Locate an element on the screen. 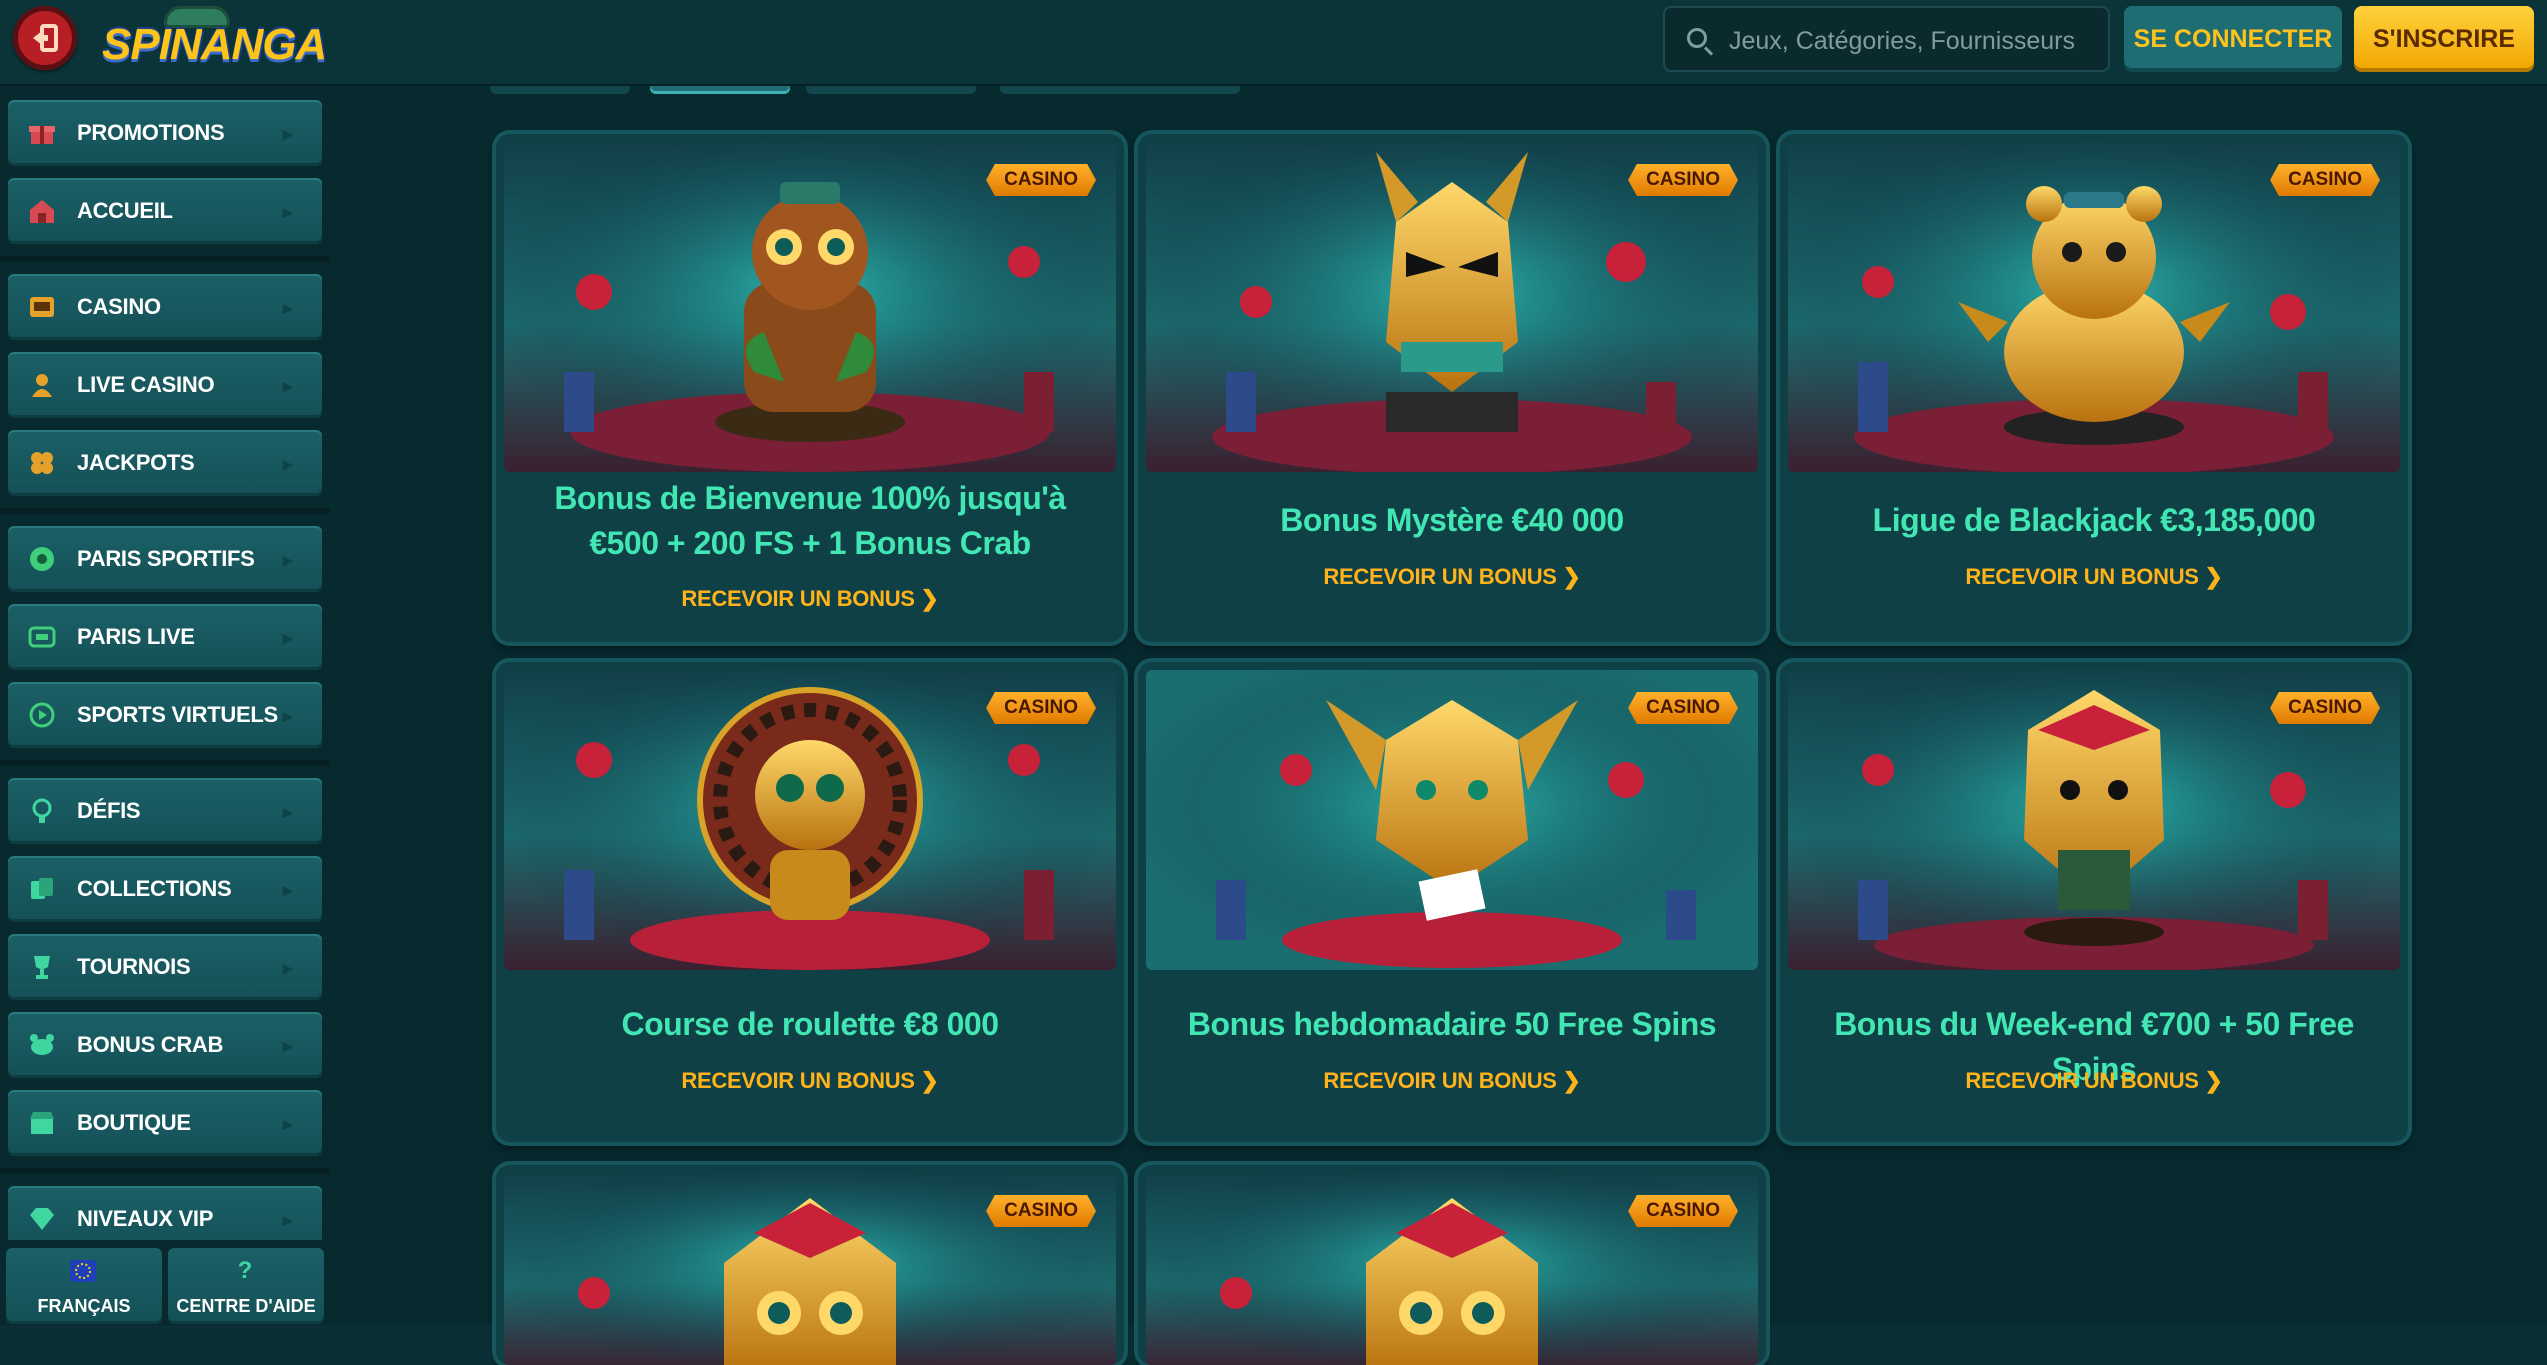 This screenshot has height=1365, width=2547. promo-title: Ligue de Blackjack €3,185,000 is located at coordinates (2094, 520).